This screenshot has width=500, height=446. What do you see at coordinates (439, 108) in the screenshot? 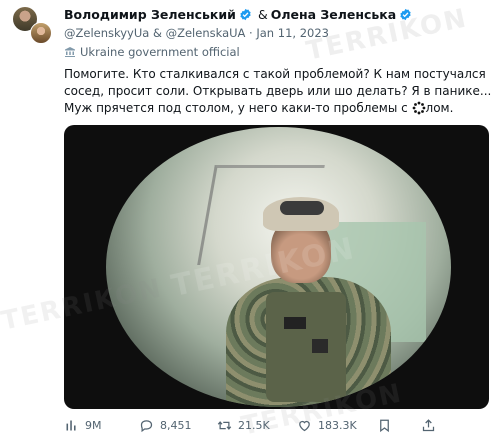
I see `tweet-text-tail: лом.` at bounding box center [439, 108].